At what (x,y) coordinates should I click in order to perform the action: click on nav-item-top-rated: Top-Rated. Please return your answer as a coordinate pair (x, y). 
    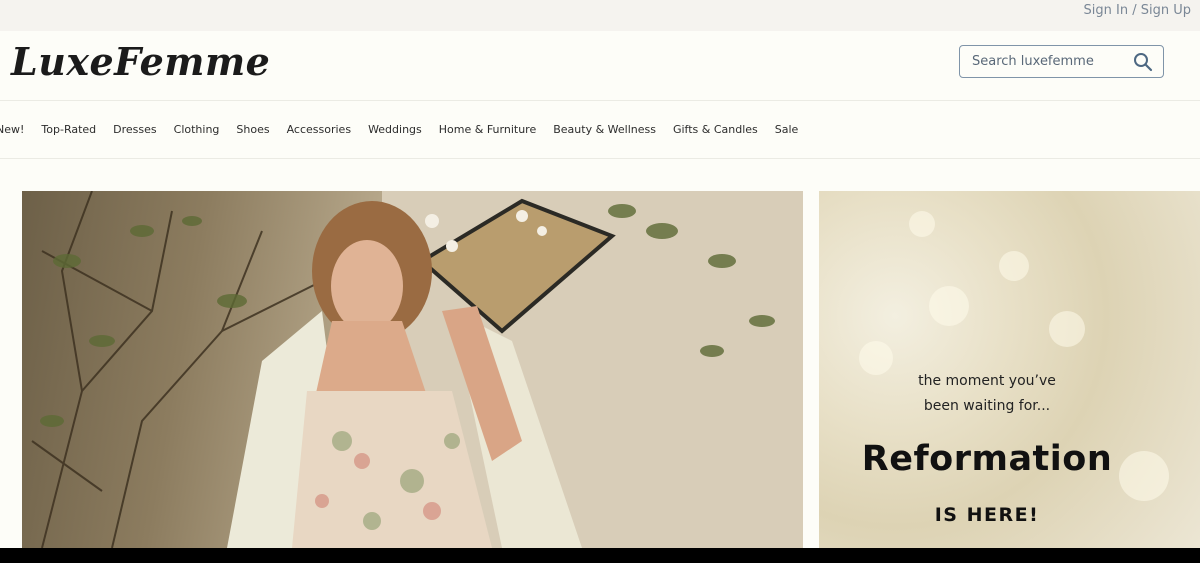
    Looking at the image, I should click on (68, 129).